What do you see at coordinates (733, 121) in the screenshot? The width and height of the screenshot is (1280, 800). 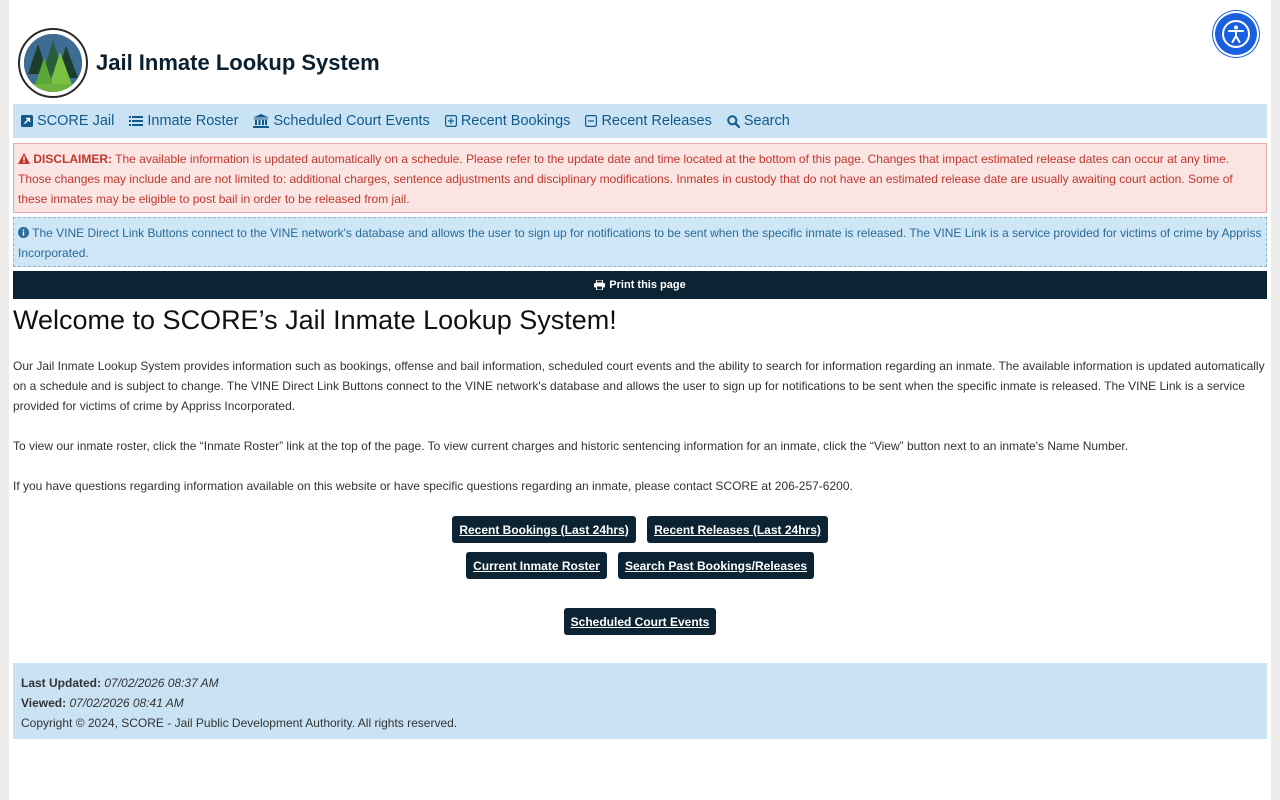 I see `search-icon` at bounding box center [733, 121].